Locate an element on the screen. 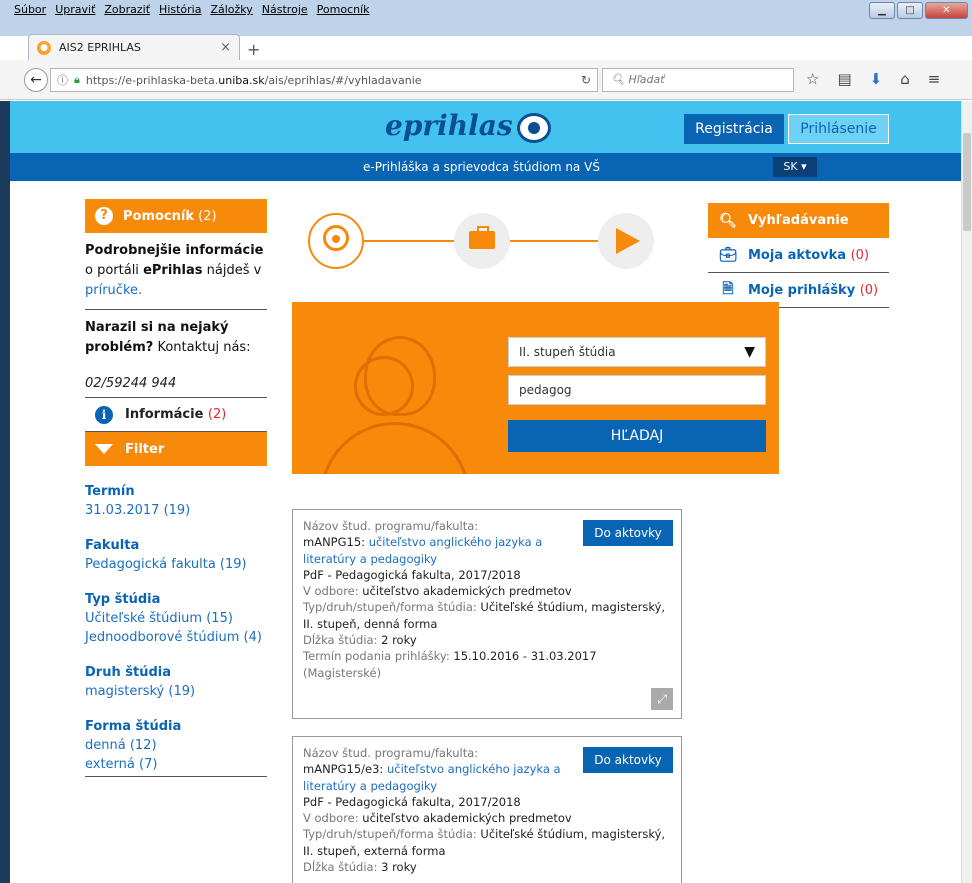  deadline-note: (Magisterské) is located at coordinates (342, 672).